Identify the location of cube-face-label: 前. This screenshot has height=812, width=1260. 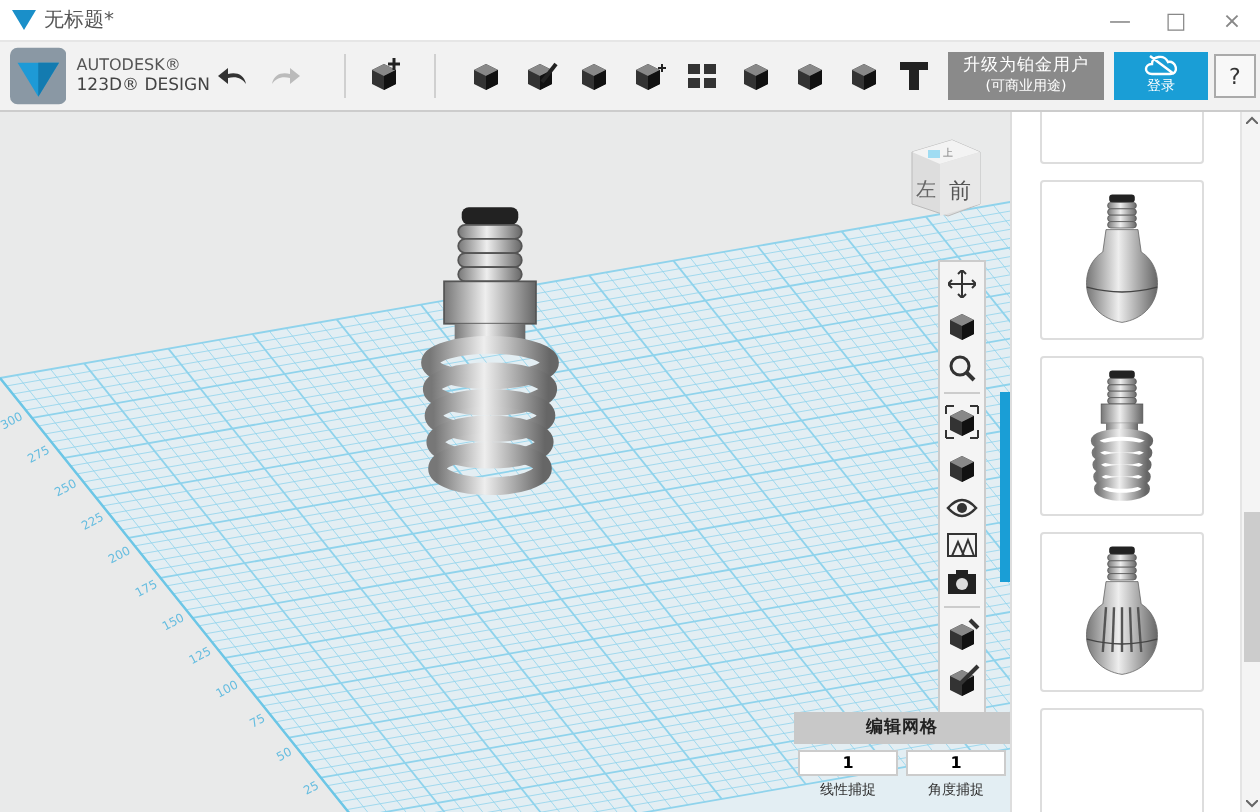
(960, 191).